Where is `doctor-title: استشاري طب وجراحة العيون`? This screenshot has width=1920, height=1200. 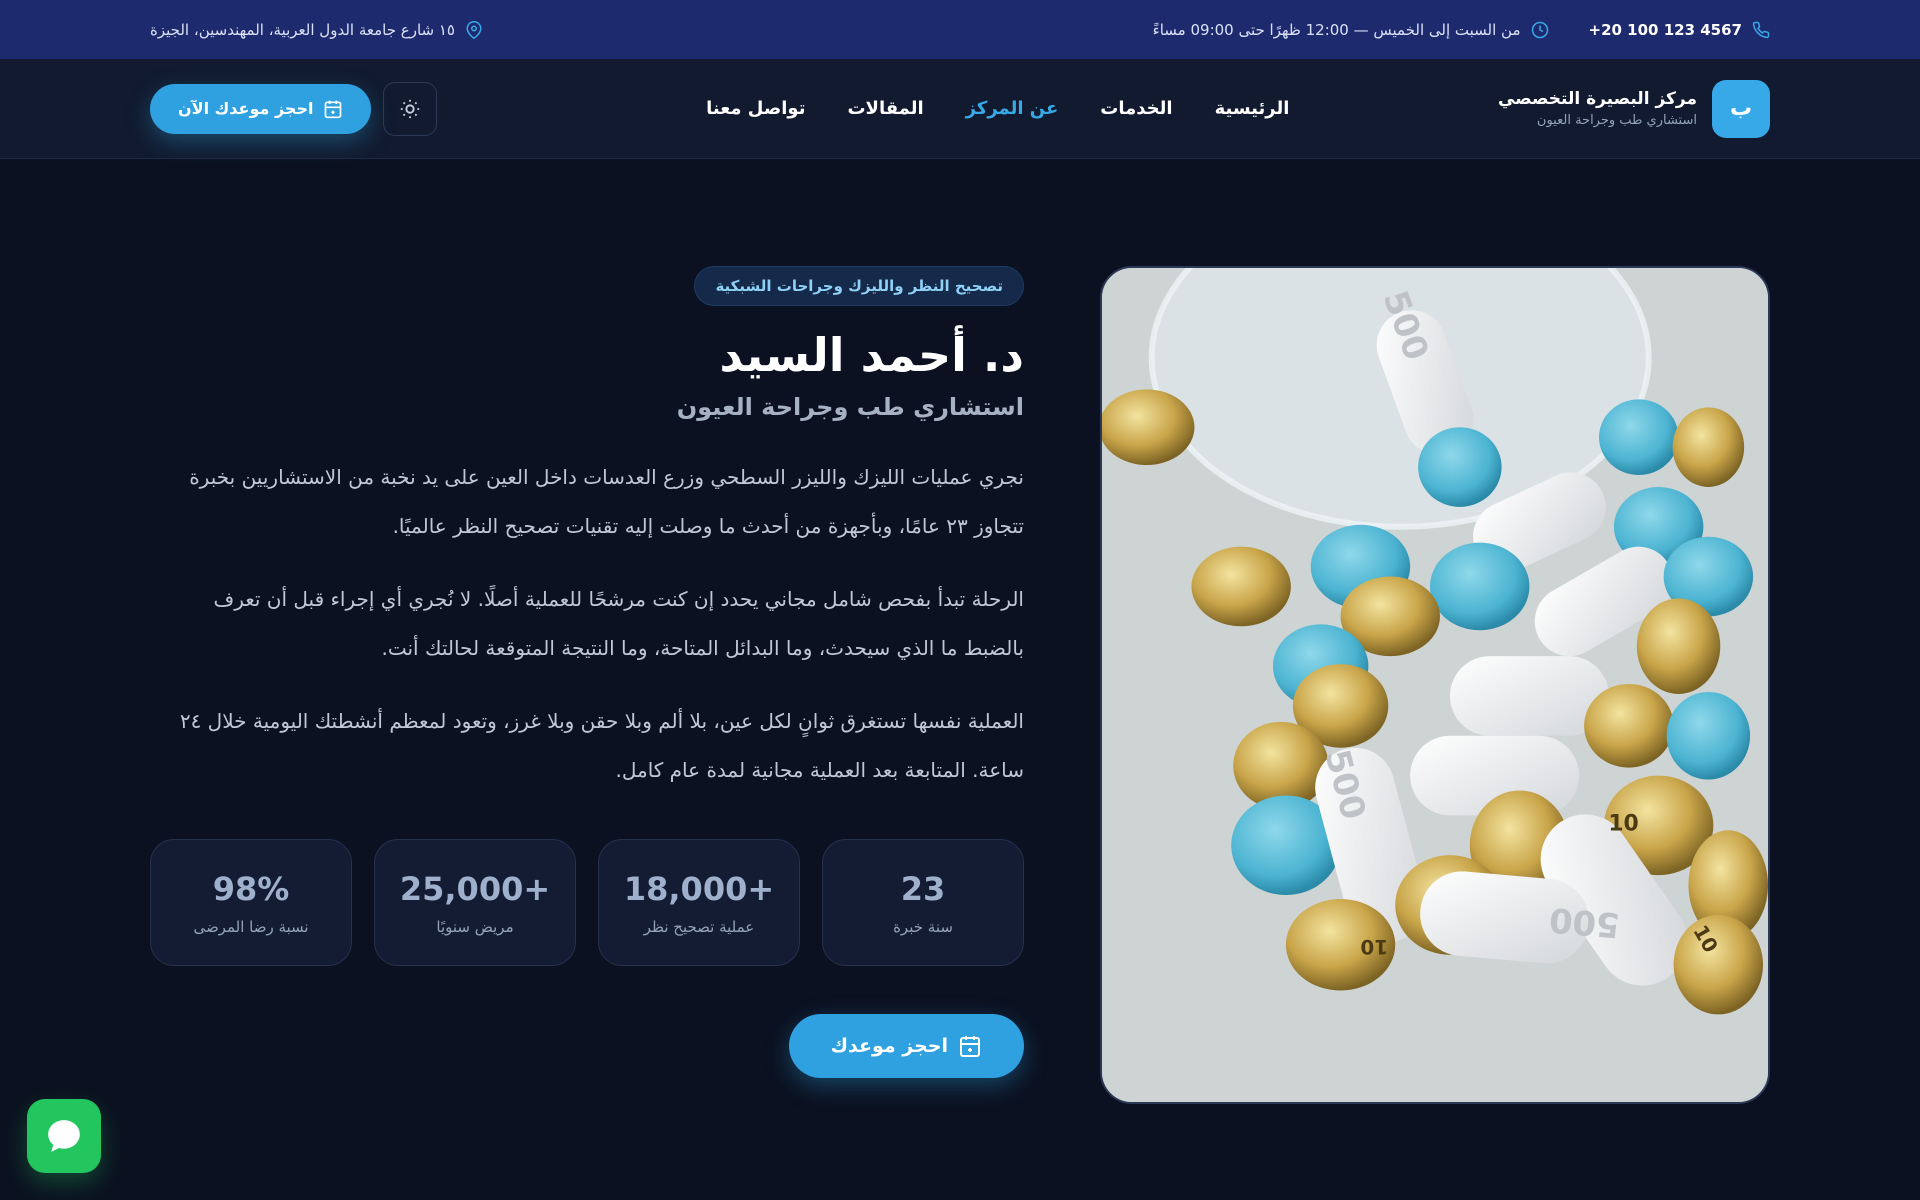 doctor-title: استشاري طب وجراحة العيون is located at coordinates (850, 407).